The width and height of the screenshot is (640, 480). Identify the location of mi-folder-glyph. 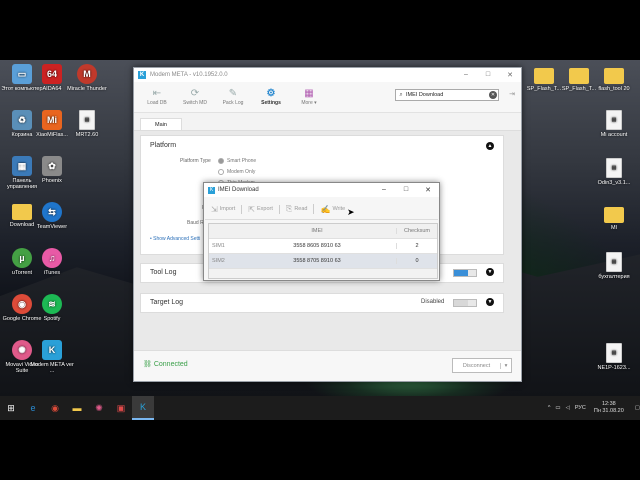
(614, 215).